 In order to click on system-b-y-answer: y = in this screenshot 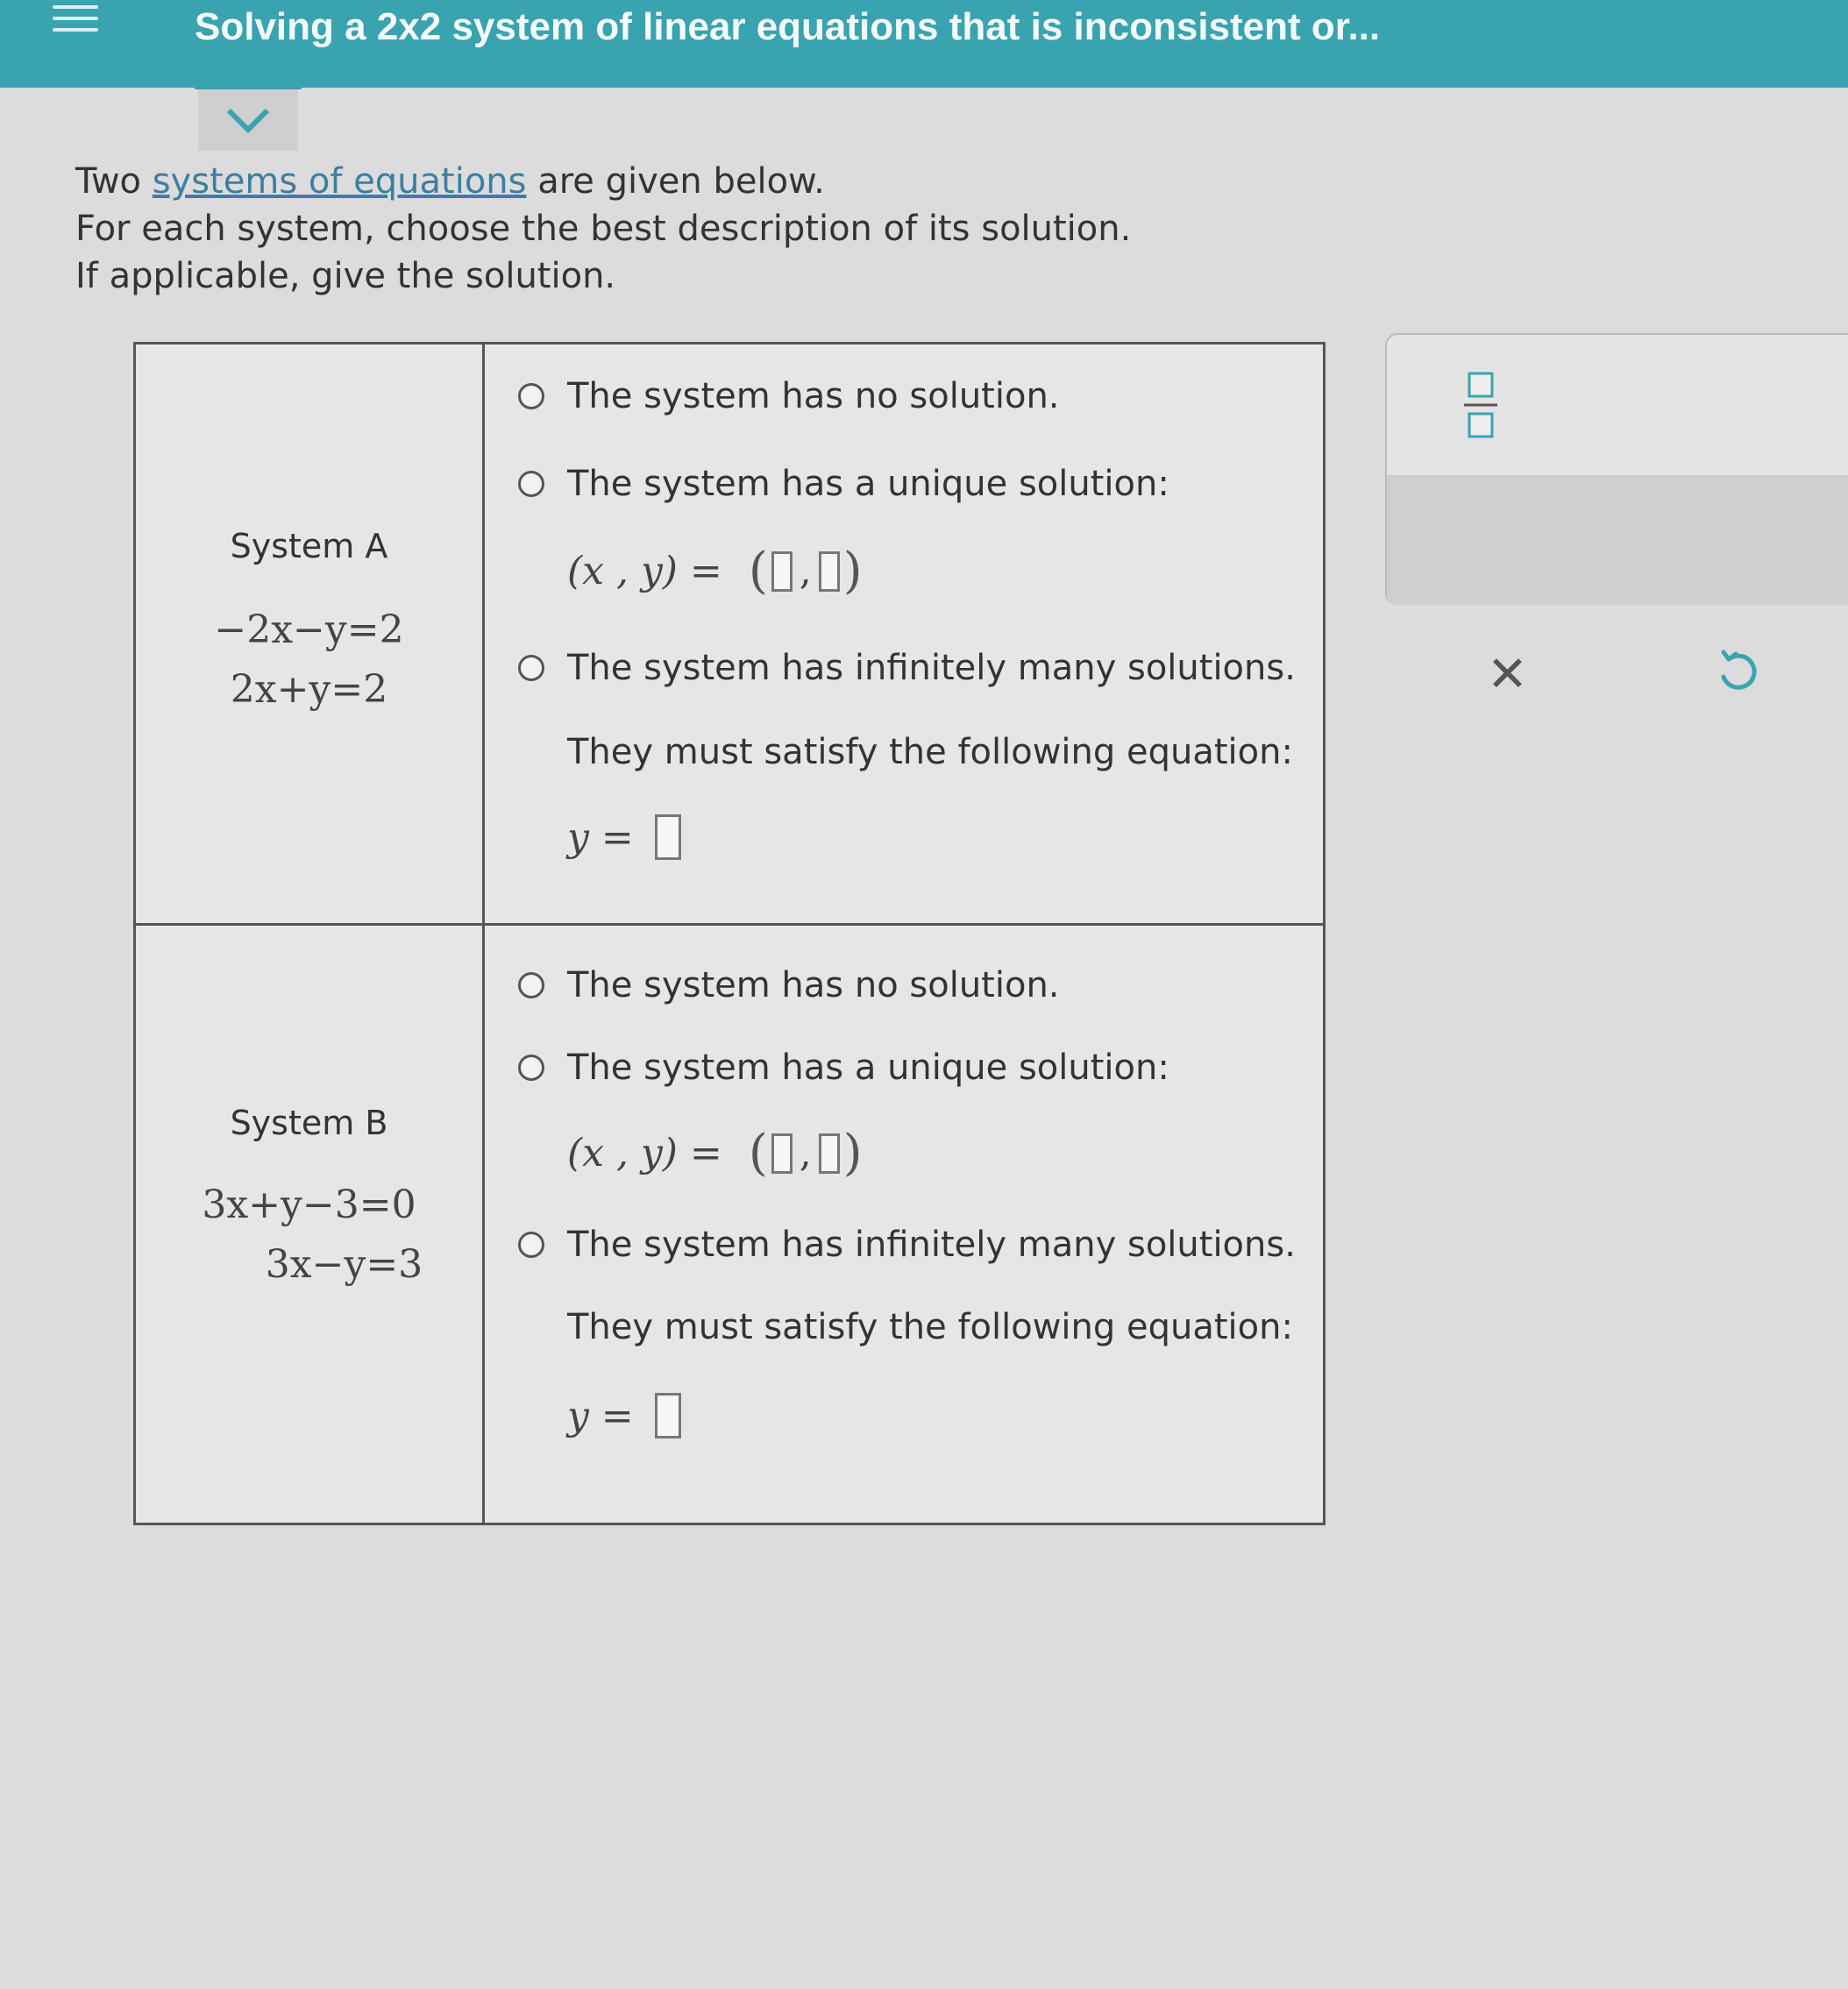, I will do `click(624, 1415)`.